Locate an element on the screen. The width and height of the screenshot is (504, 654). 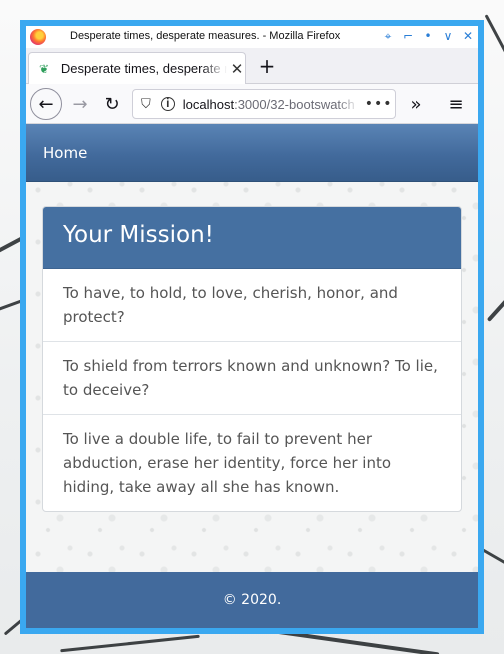
navbar-brand-home-link: Home is located at coordinates (65, 153).